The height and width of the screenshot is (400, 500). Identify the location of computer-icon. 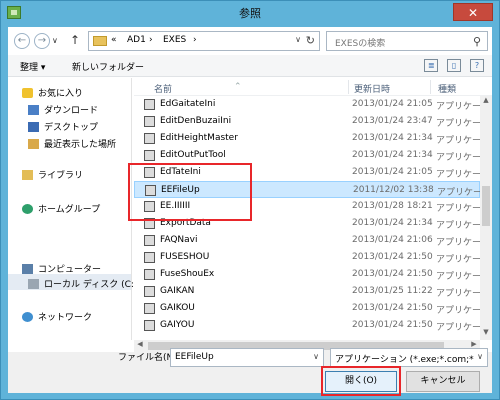
(27, 269).